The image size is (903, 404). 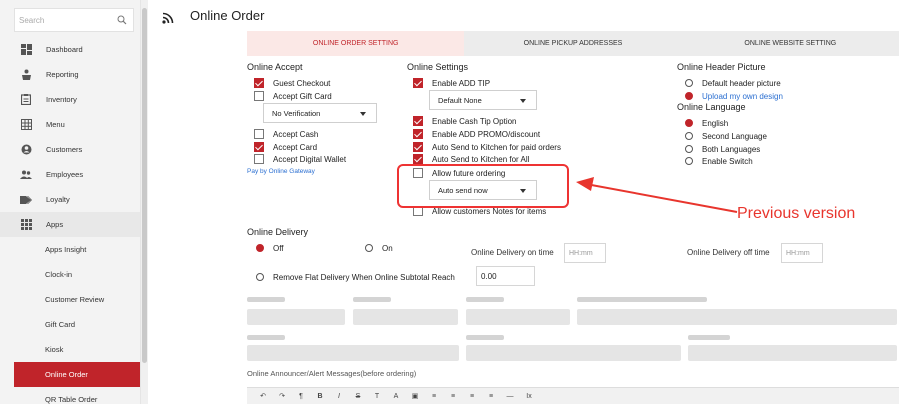 I want to click on upload-design-radio, so click(x=689, y=96).